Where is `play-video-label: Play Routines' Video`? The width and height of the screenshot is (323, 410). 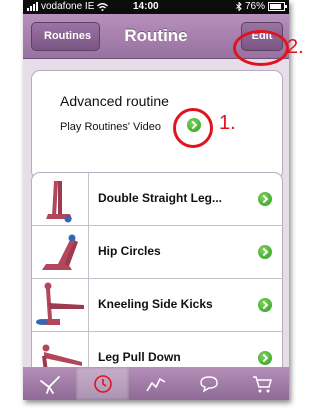
play-video-label: Play Routines' Video is located at coordinates (110, 127).